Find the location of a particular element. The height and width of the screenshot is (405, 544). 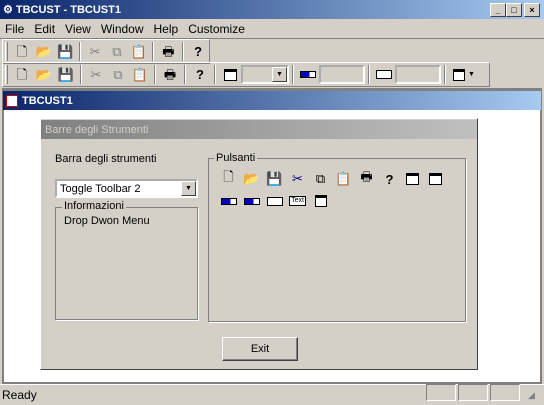

toolbar-select-value: Toggle Toolbar 2 is located at coordinates (100, 188).